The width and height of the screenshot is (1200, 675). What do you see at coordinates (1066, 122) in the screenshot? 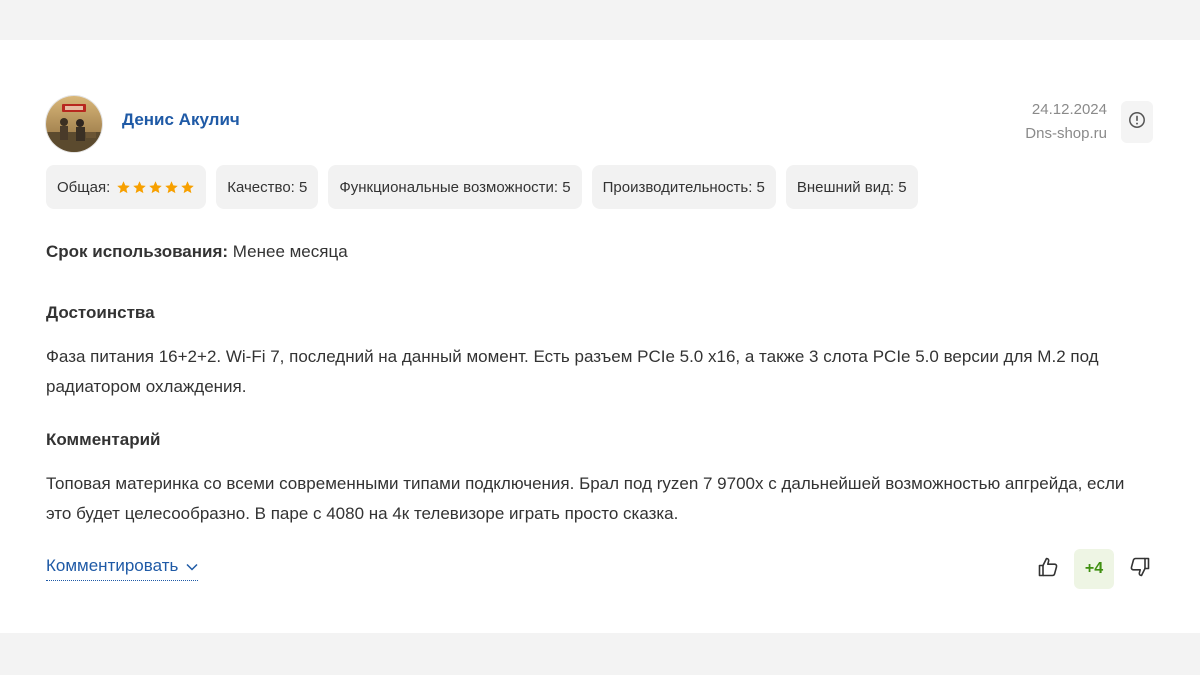
I see `review-meta: 24.12.2024 Dns-shop.ru` at bounding box center [1066, 122].